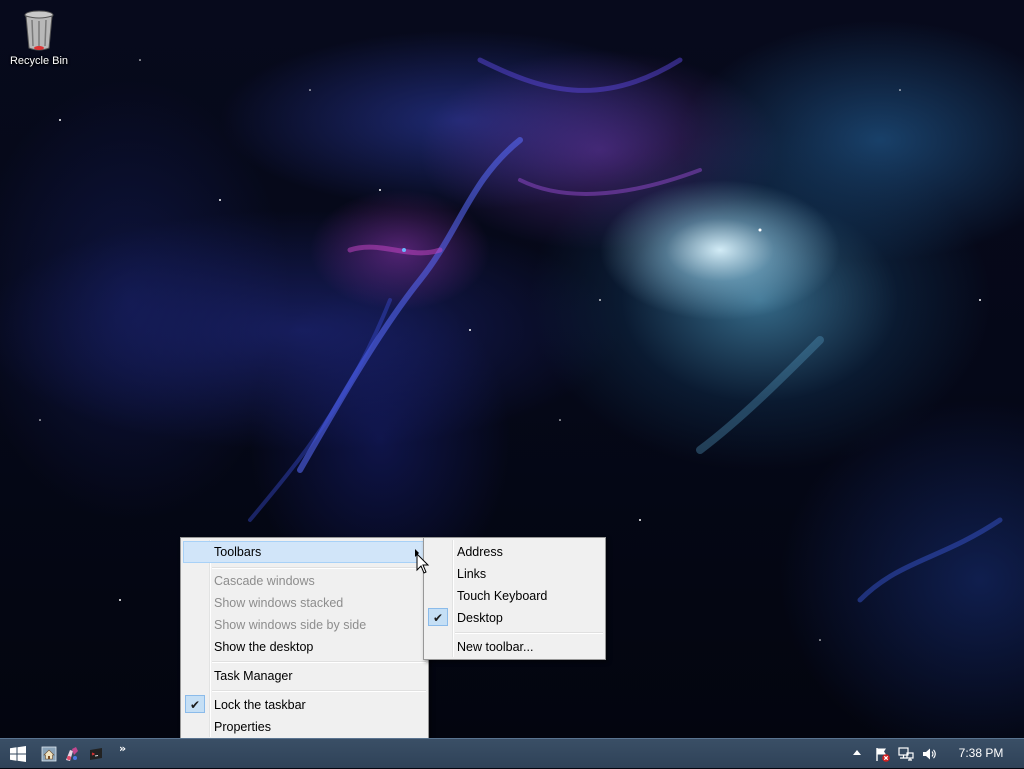 The height and width of the screenshot is (769, 1024). I want to click on menu-item-label: Show windows stacked, so click(279, 603).